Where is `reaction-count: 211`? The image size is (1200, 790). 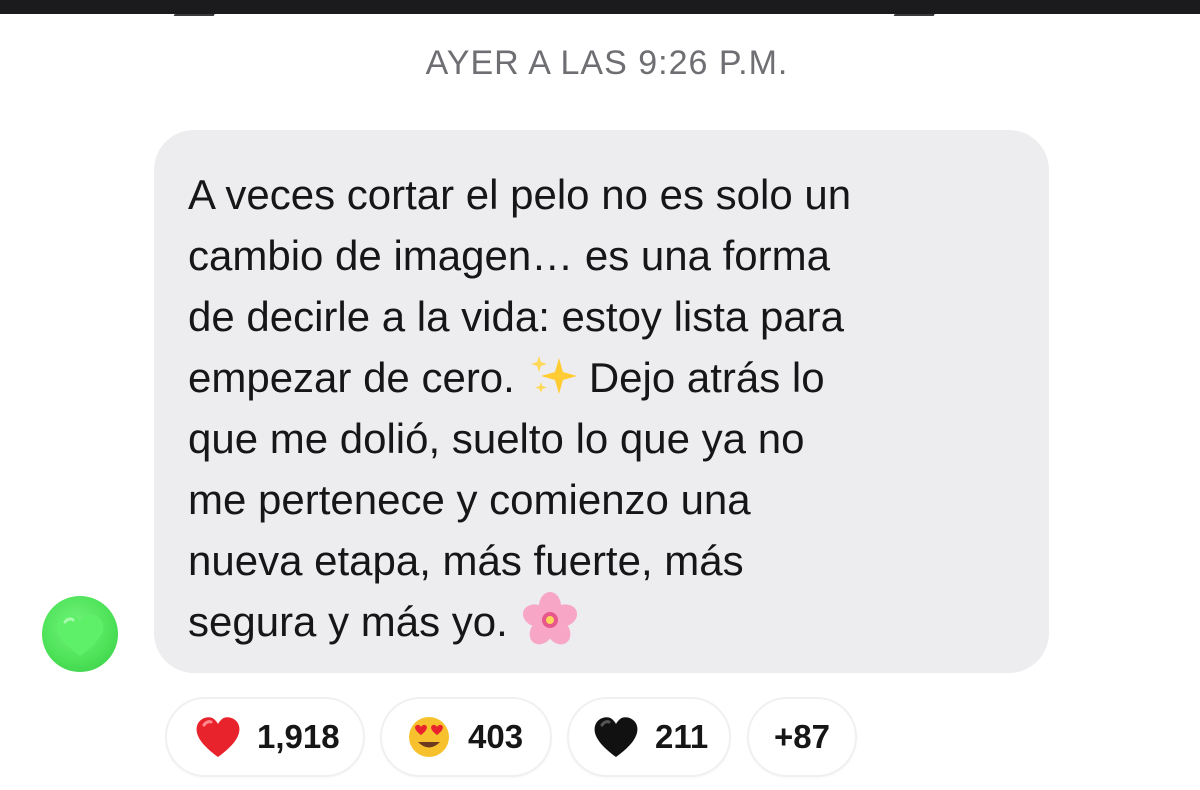 reaction-count: 211 is located at coordinates (682, 736).